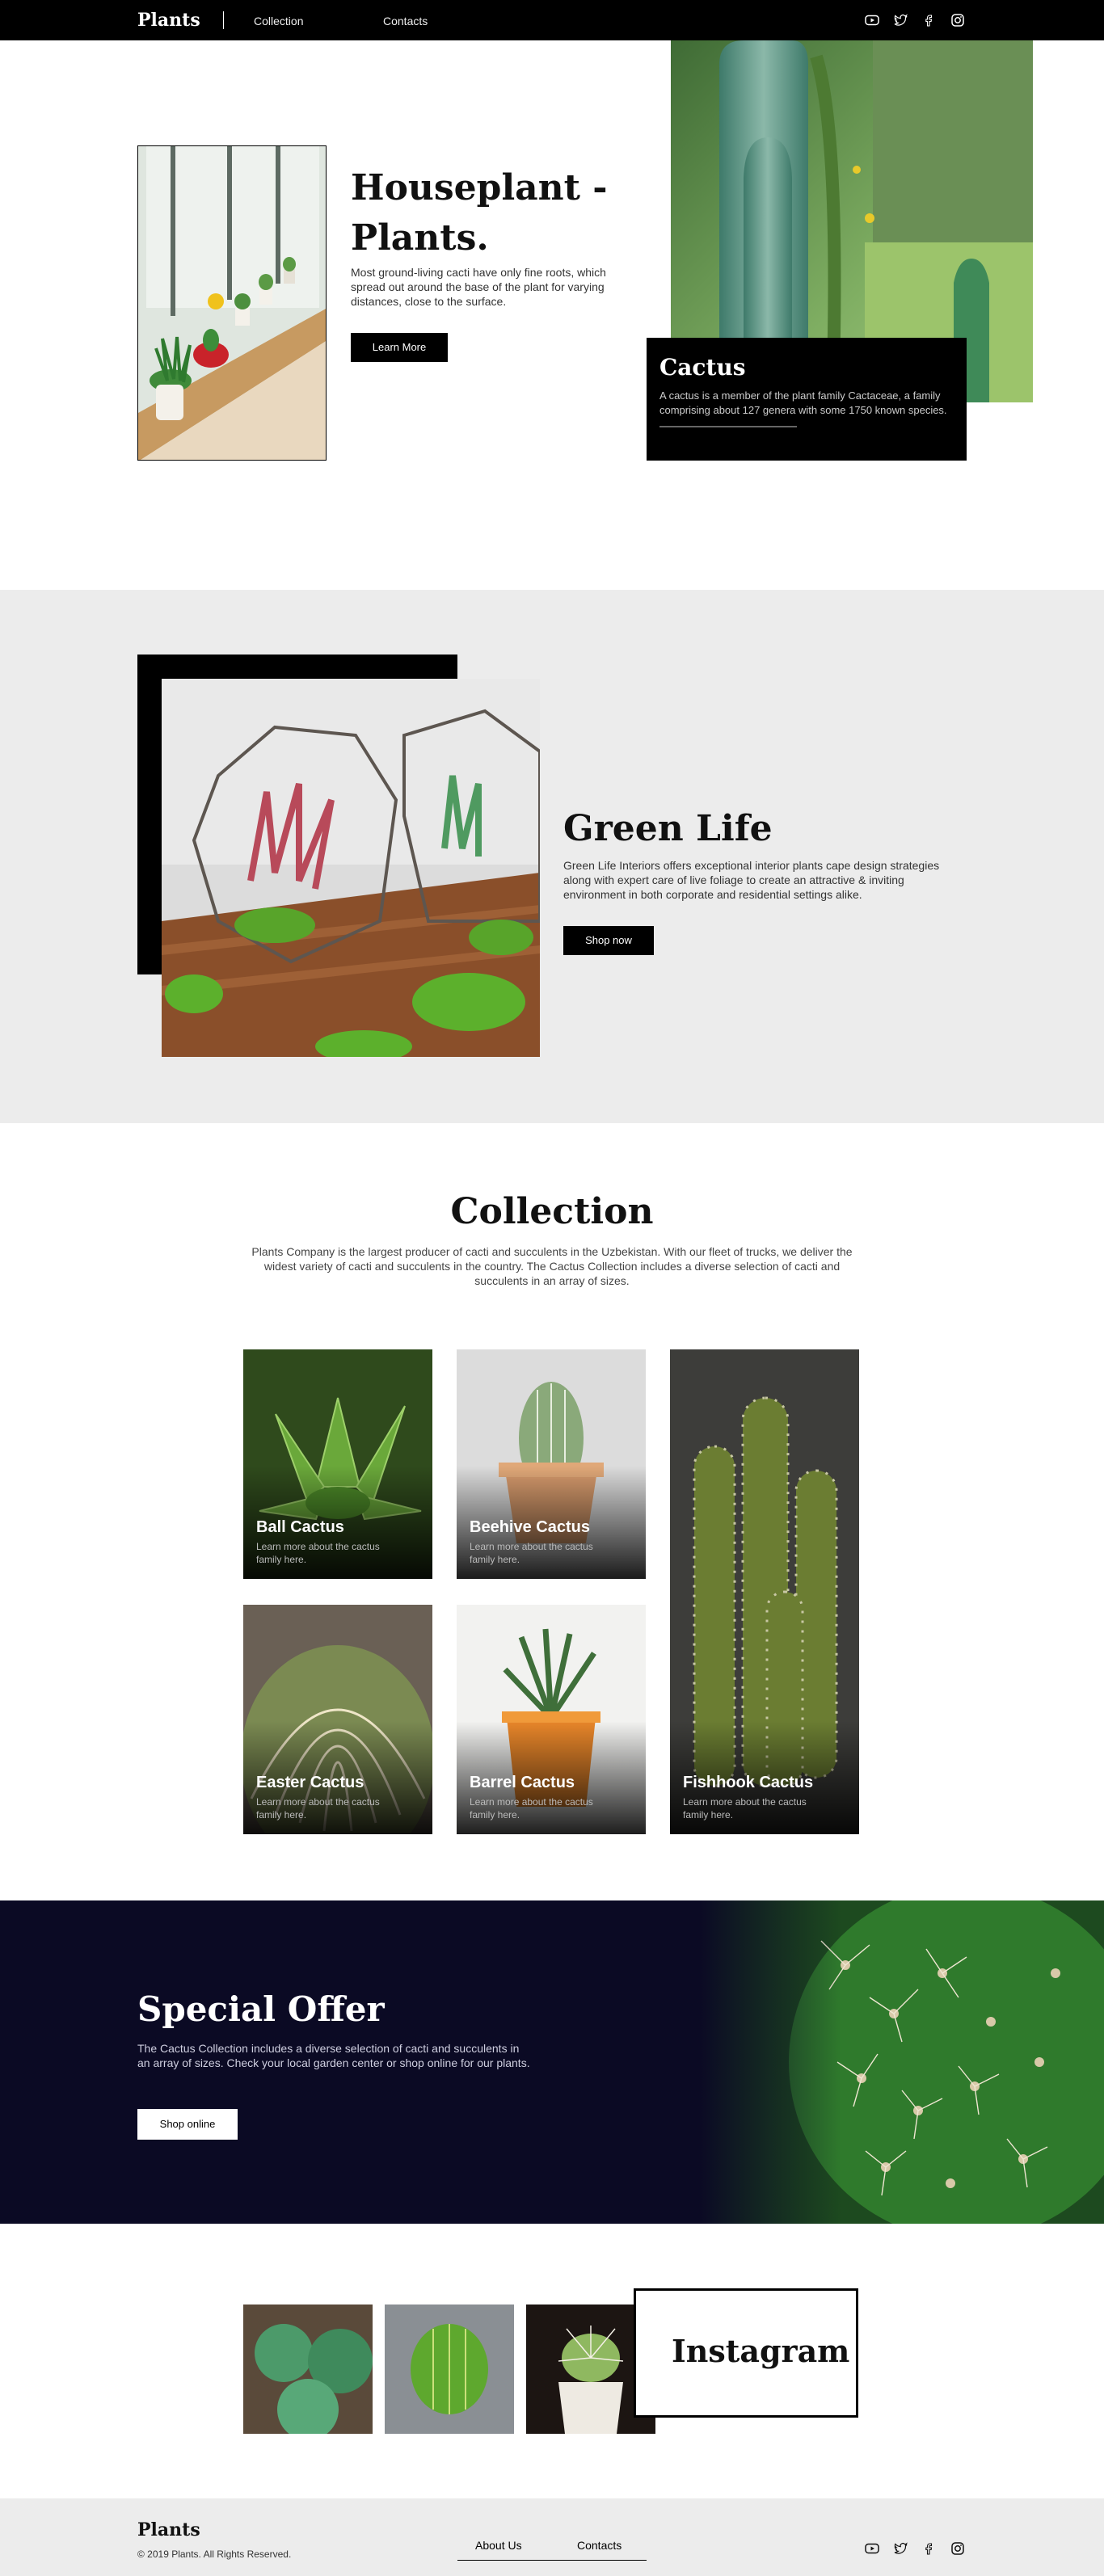 The width and height of the screenshot is (1104, 2576). What do you see at coordinates (187, 2124) in the screenshot?
I see `shop-online-button: Shop online` at bounding box center [187, 2124].